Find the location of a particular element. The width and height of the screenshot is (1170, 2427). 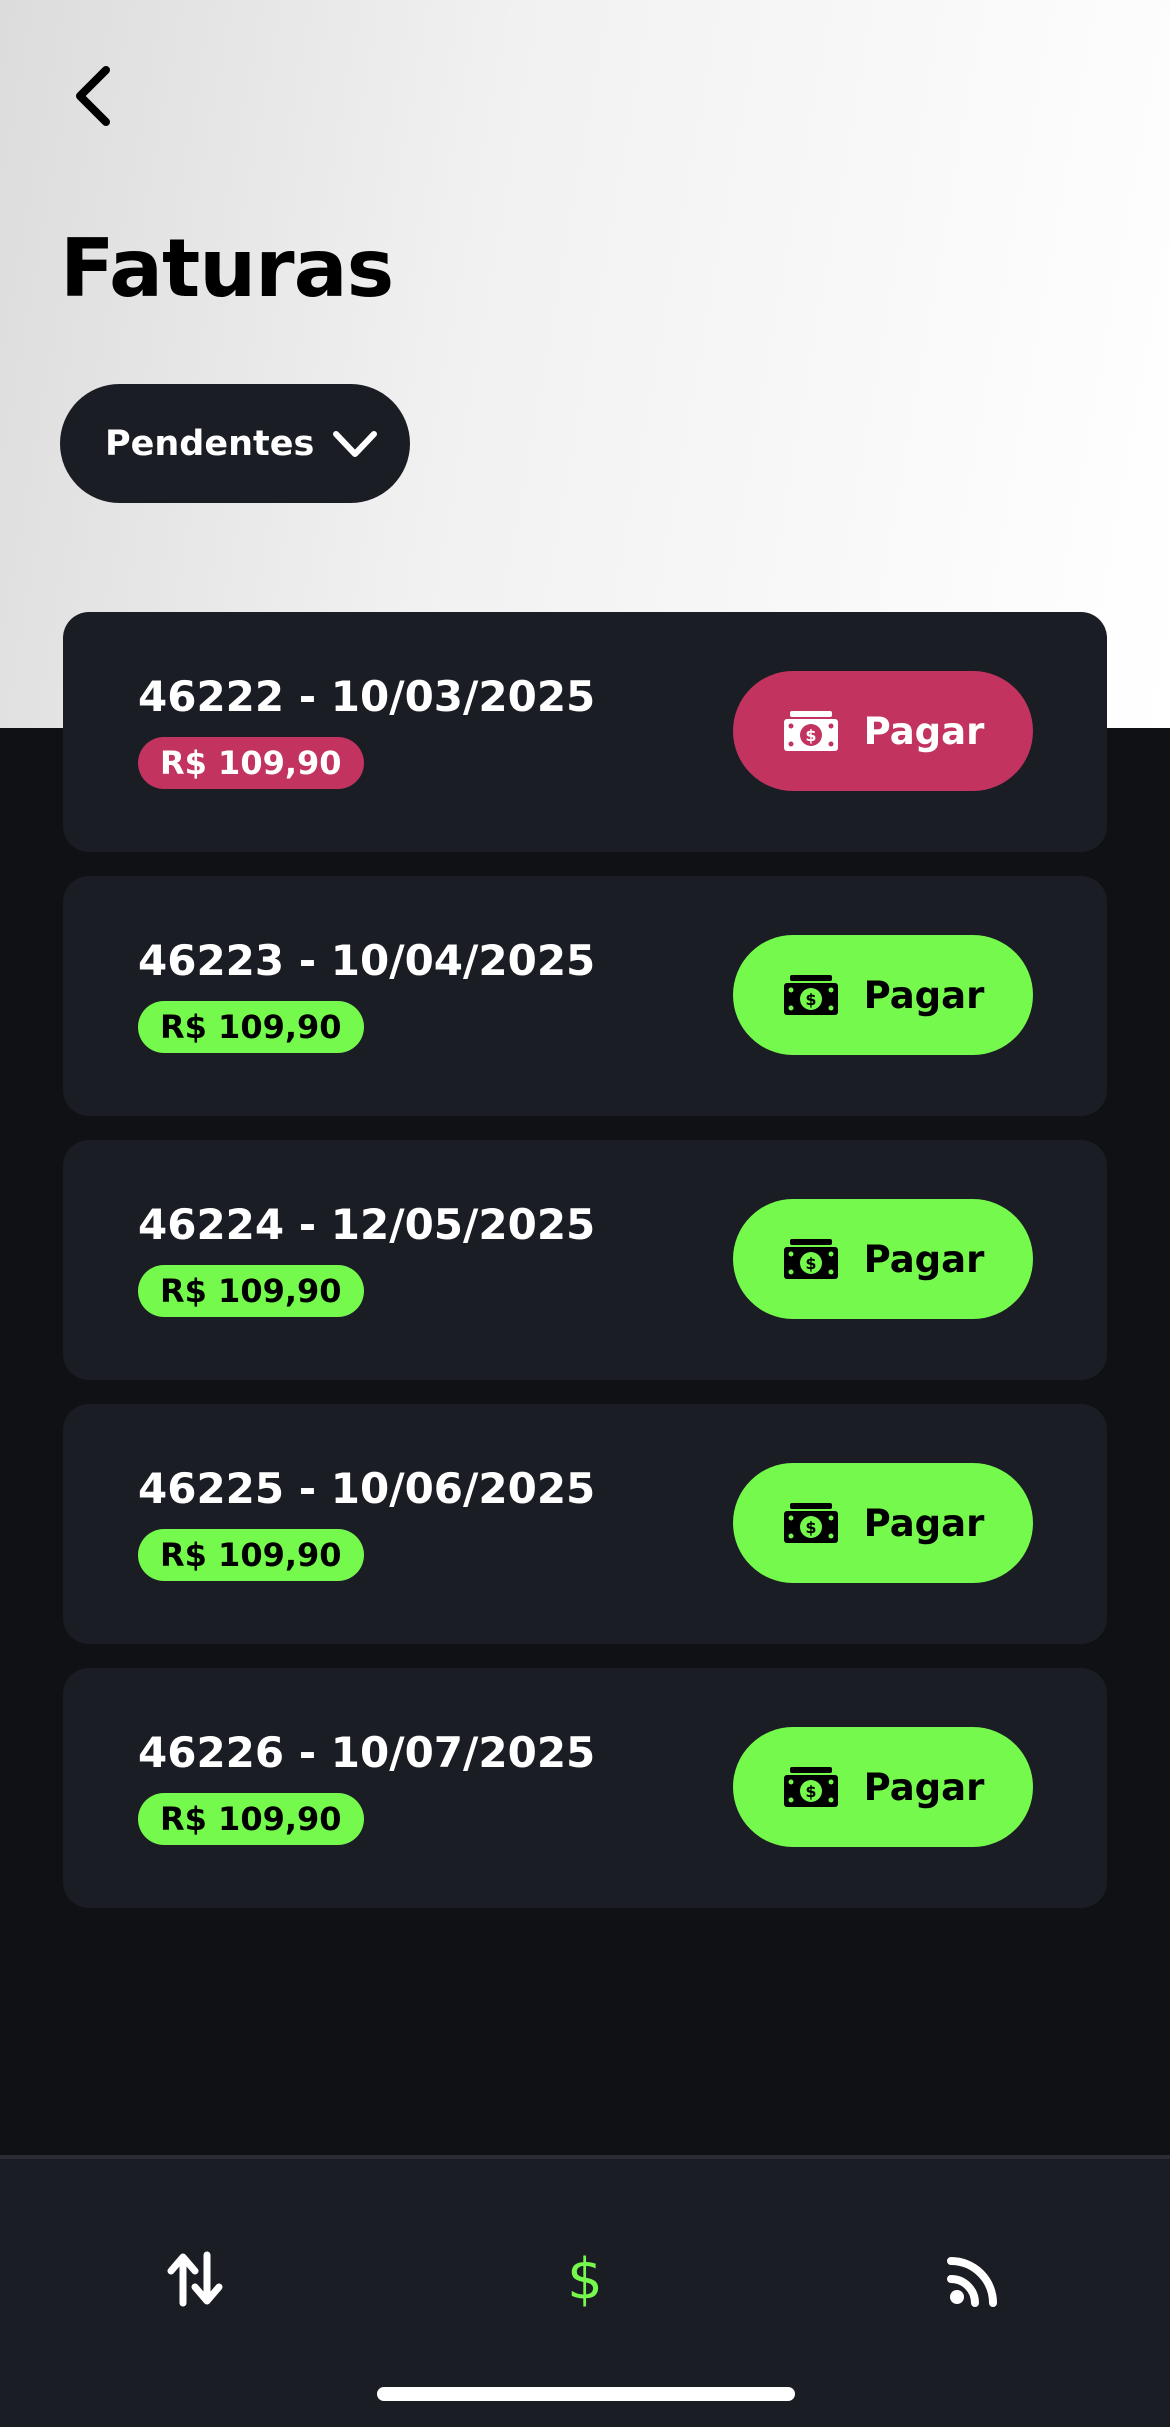

invoice-title: 46224 - 12/05/2025 is located at coordinates (367, 1224).